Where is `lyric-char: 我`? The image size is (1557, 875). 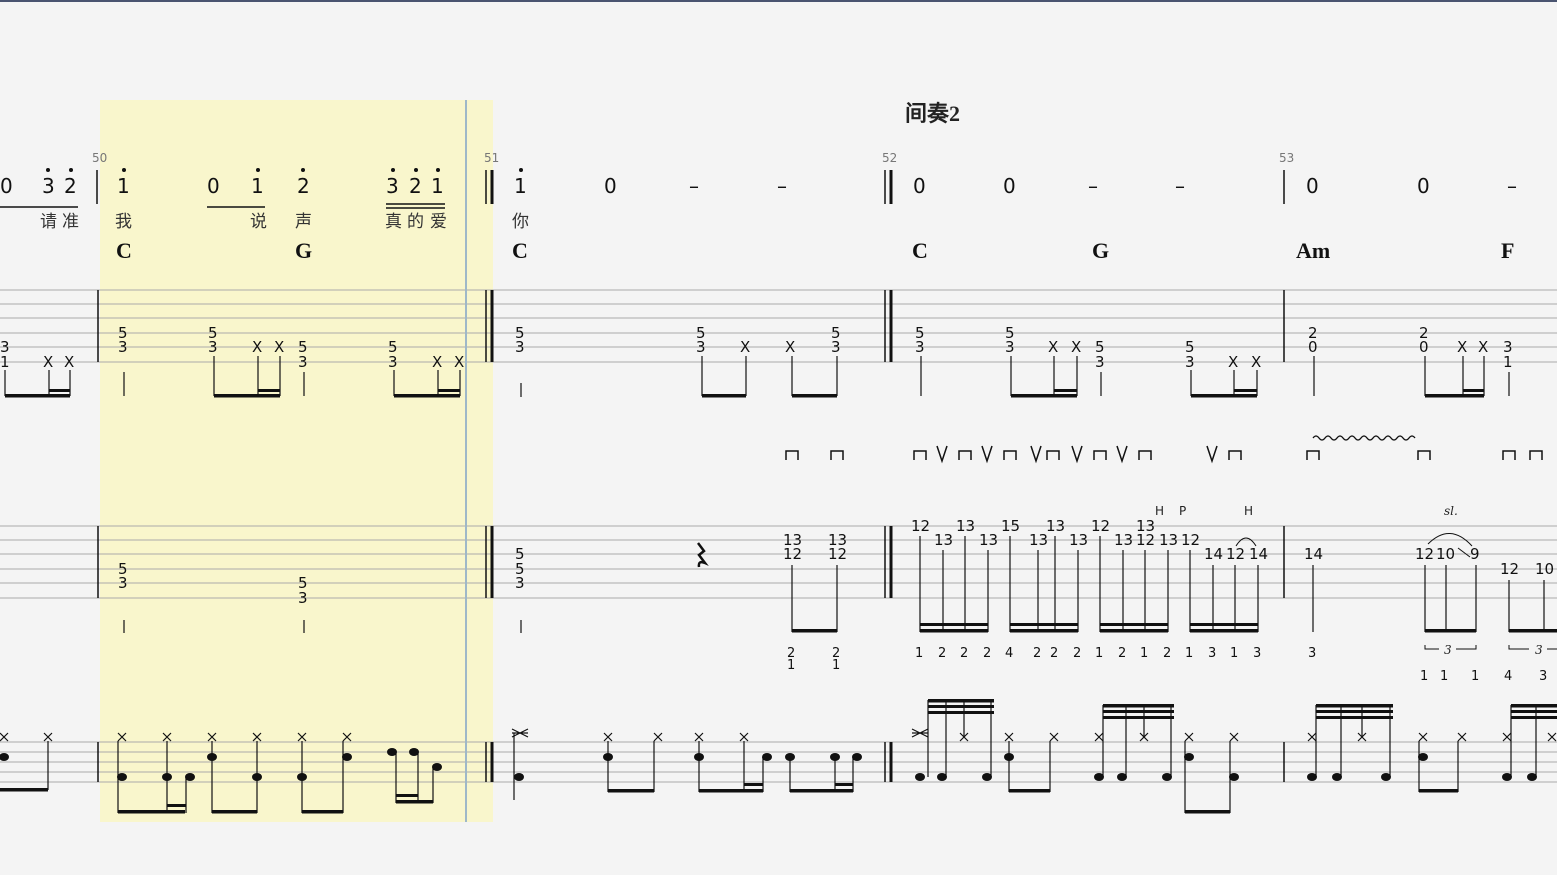
lyric-char: 我 is located at coordinates (123, 222).